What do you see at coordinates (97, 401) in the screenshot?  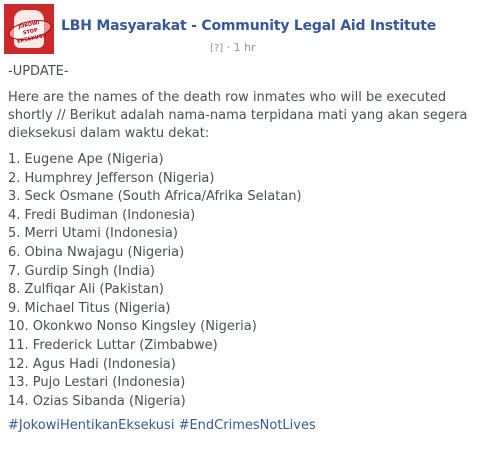 I see `list-item: 14. Ozias Sibanda (Nigeria)` at bounding box center [97, 401].